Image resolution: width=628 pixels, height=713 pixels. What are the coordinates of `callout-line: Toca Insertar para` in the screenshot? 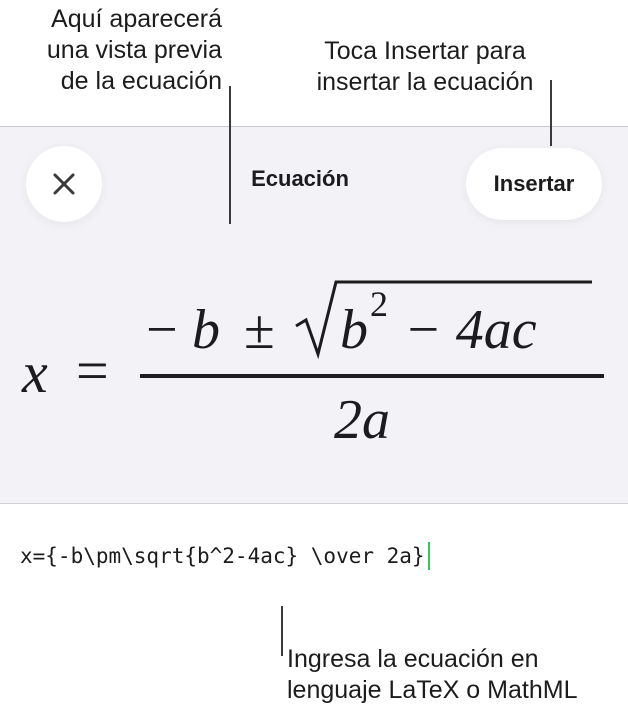 It's located at (425, 51).